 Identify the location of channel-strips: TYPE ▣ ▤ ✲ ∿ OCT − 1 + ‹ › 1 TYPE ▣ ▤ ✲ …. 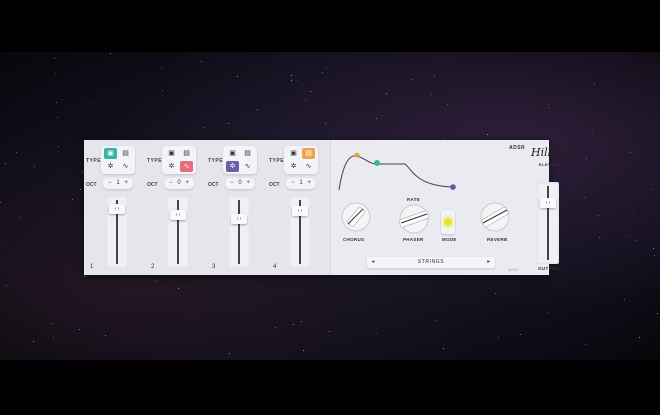
(206, 207).